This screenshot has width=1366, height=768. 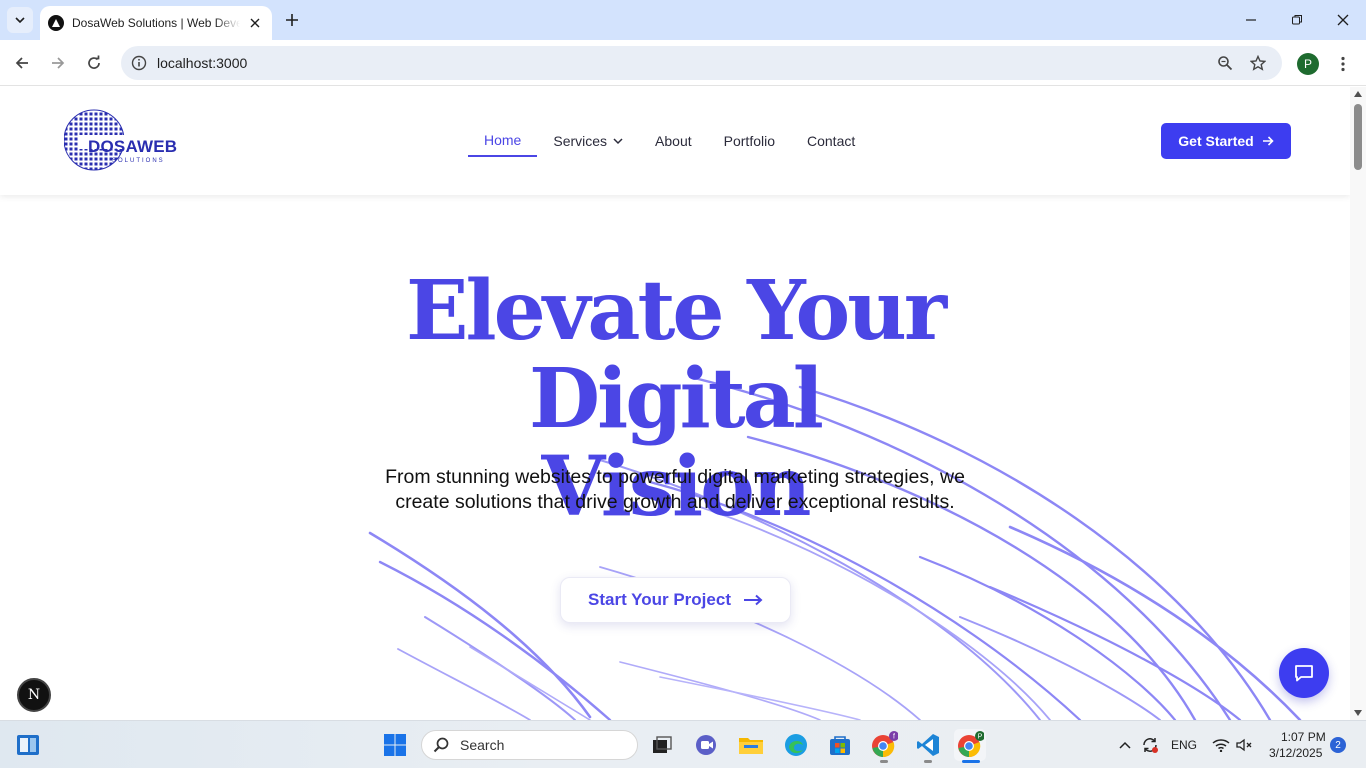 I want to click on nextjs-dev-badge: N, so click(x=34, y=695).